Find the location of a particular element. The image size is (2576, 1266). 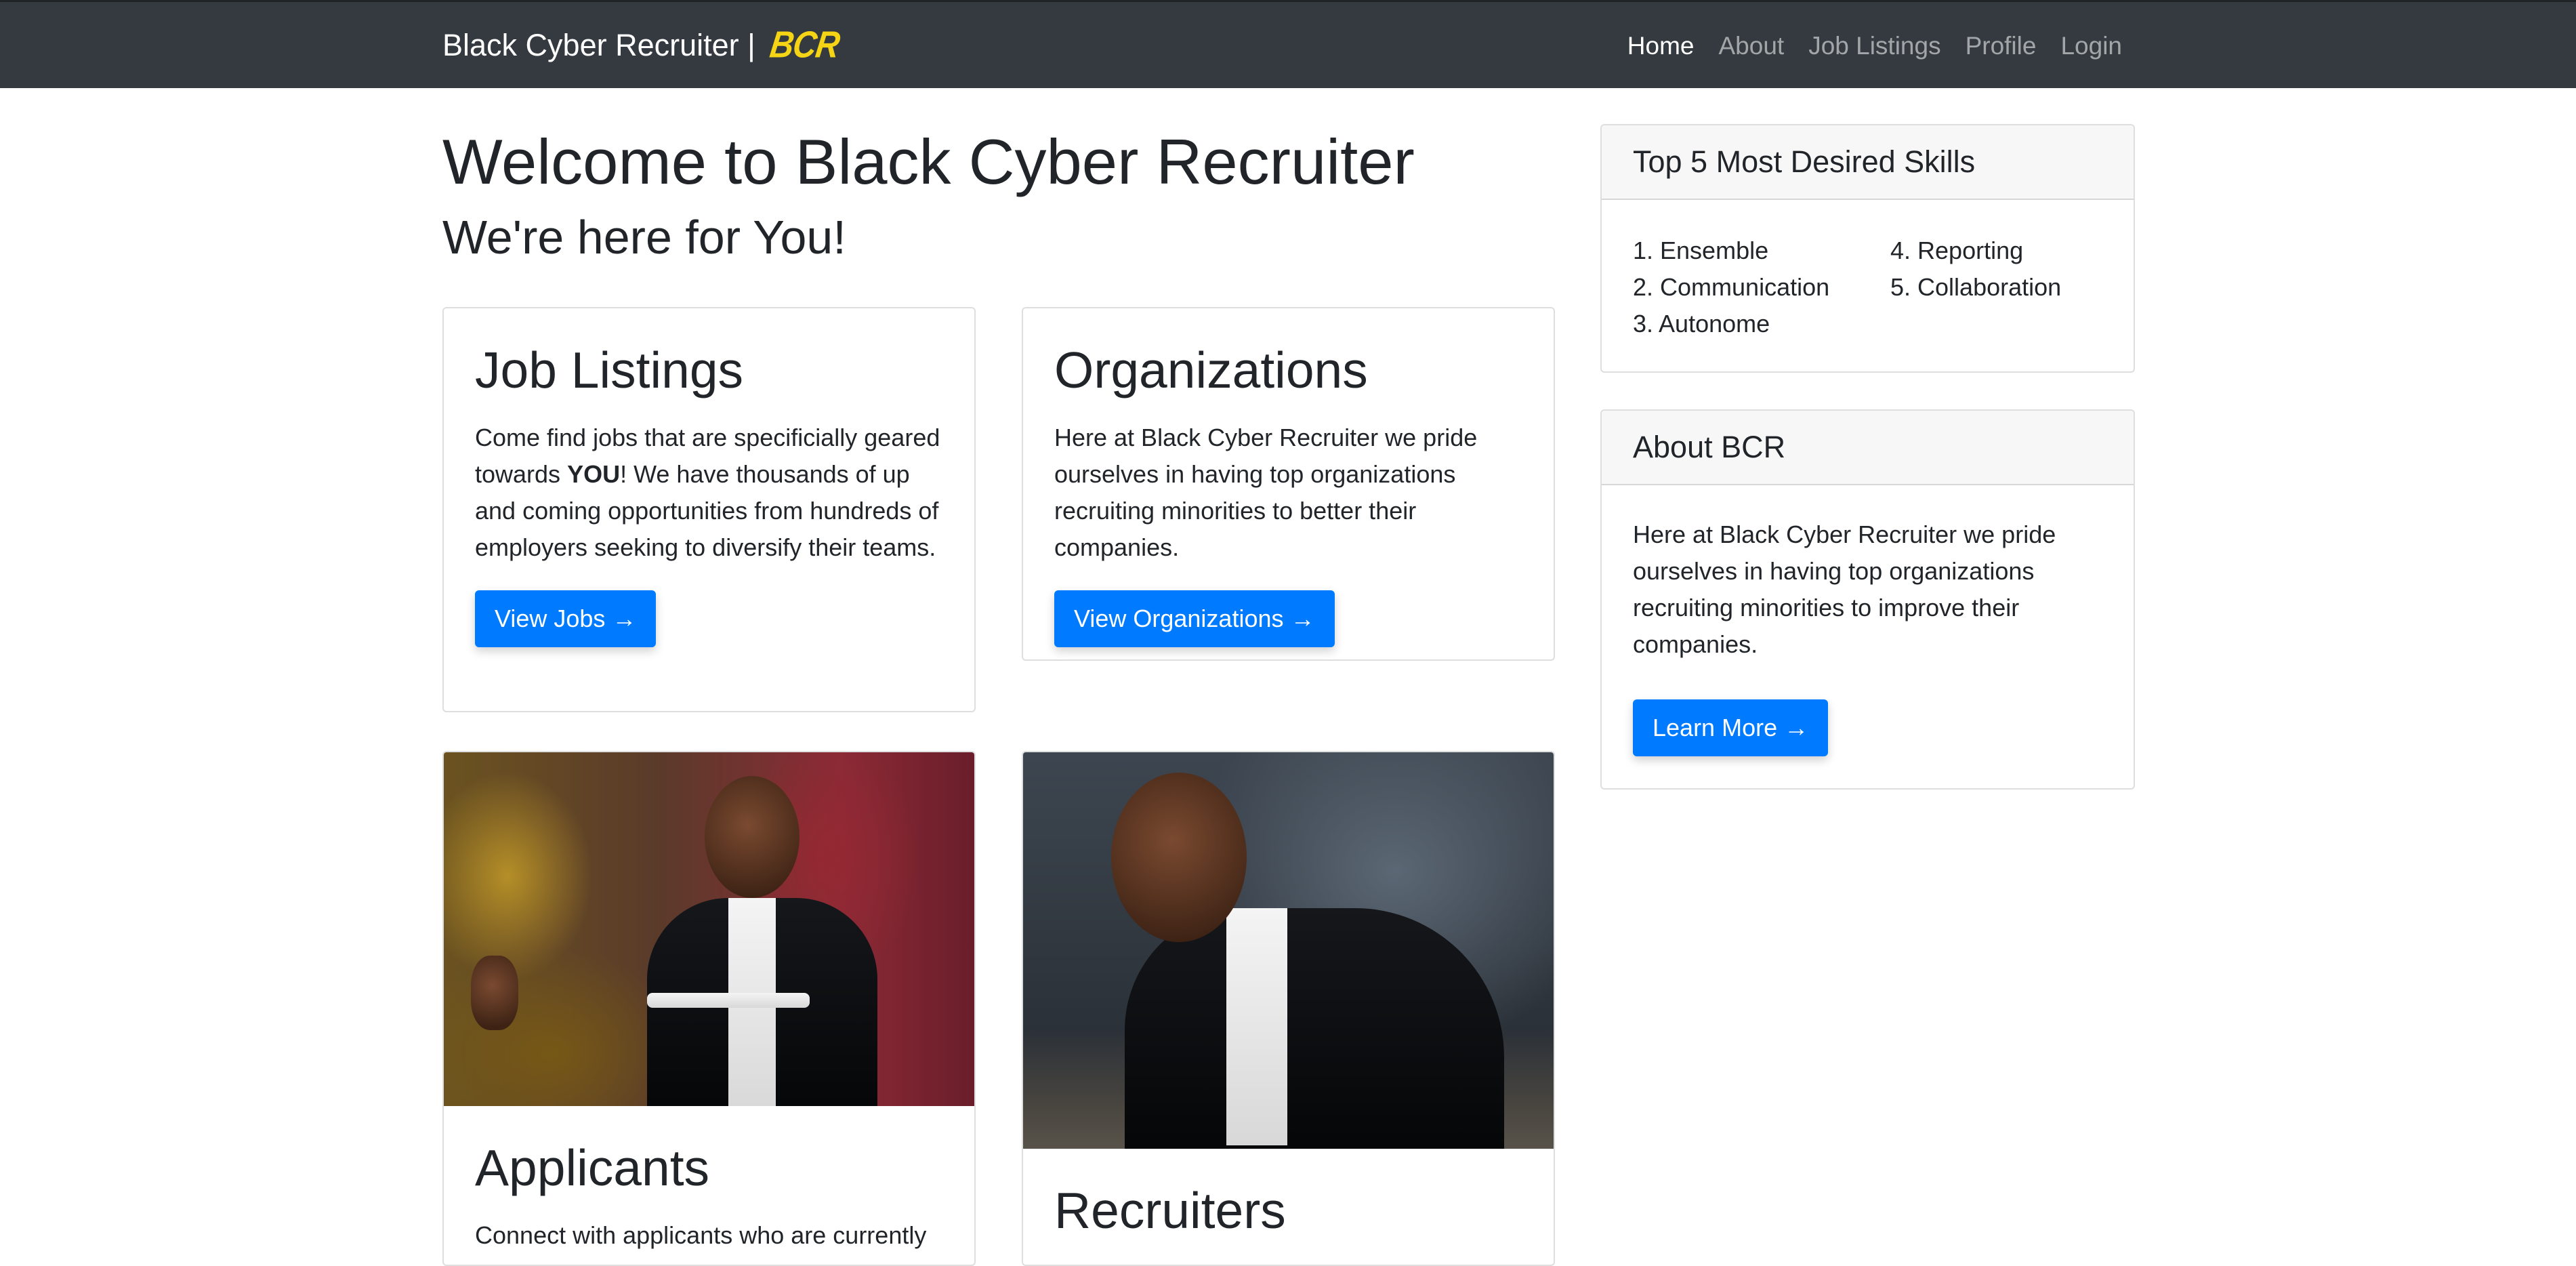

nav-home: Home is located at coordinates (1661, 46).